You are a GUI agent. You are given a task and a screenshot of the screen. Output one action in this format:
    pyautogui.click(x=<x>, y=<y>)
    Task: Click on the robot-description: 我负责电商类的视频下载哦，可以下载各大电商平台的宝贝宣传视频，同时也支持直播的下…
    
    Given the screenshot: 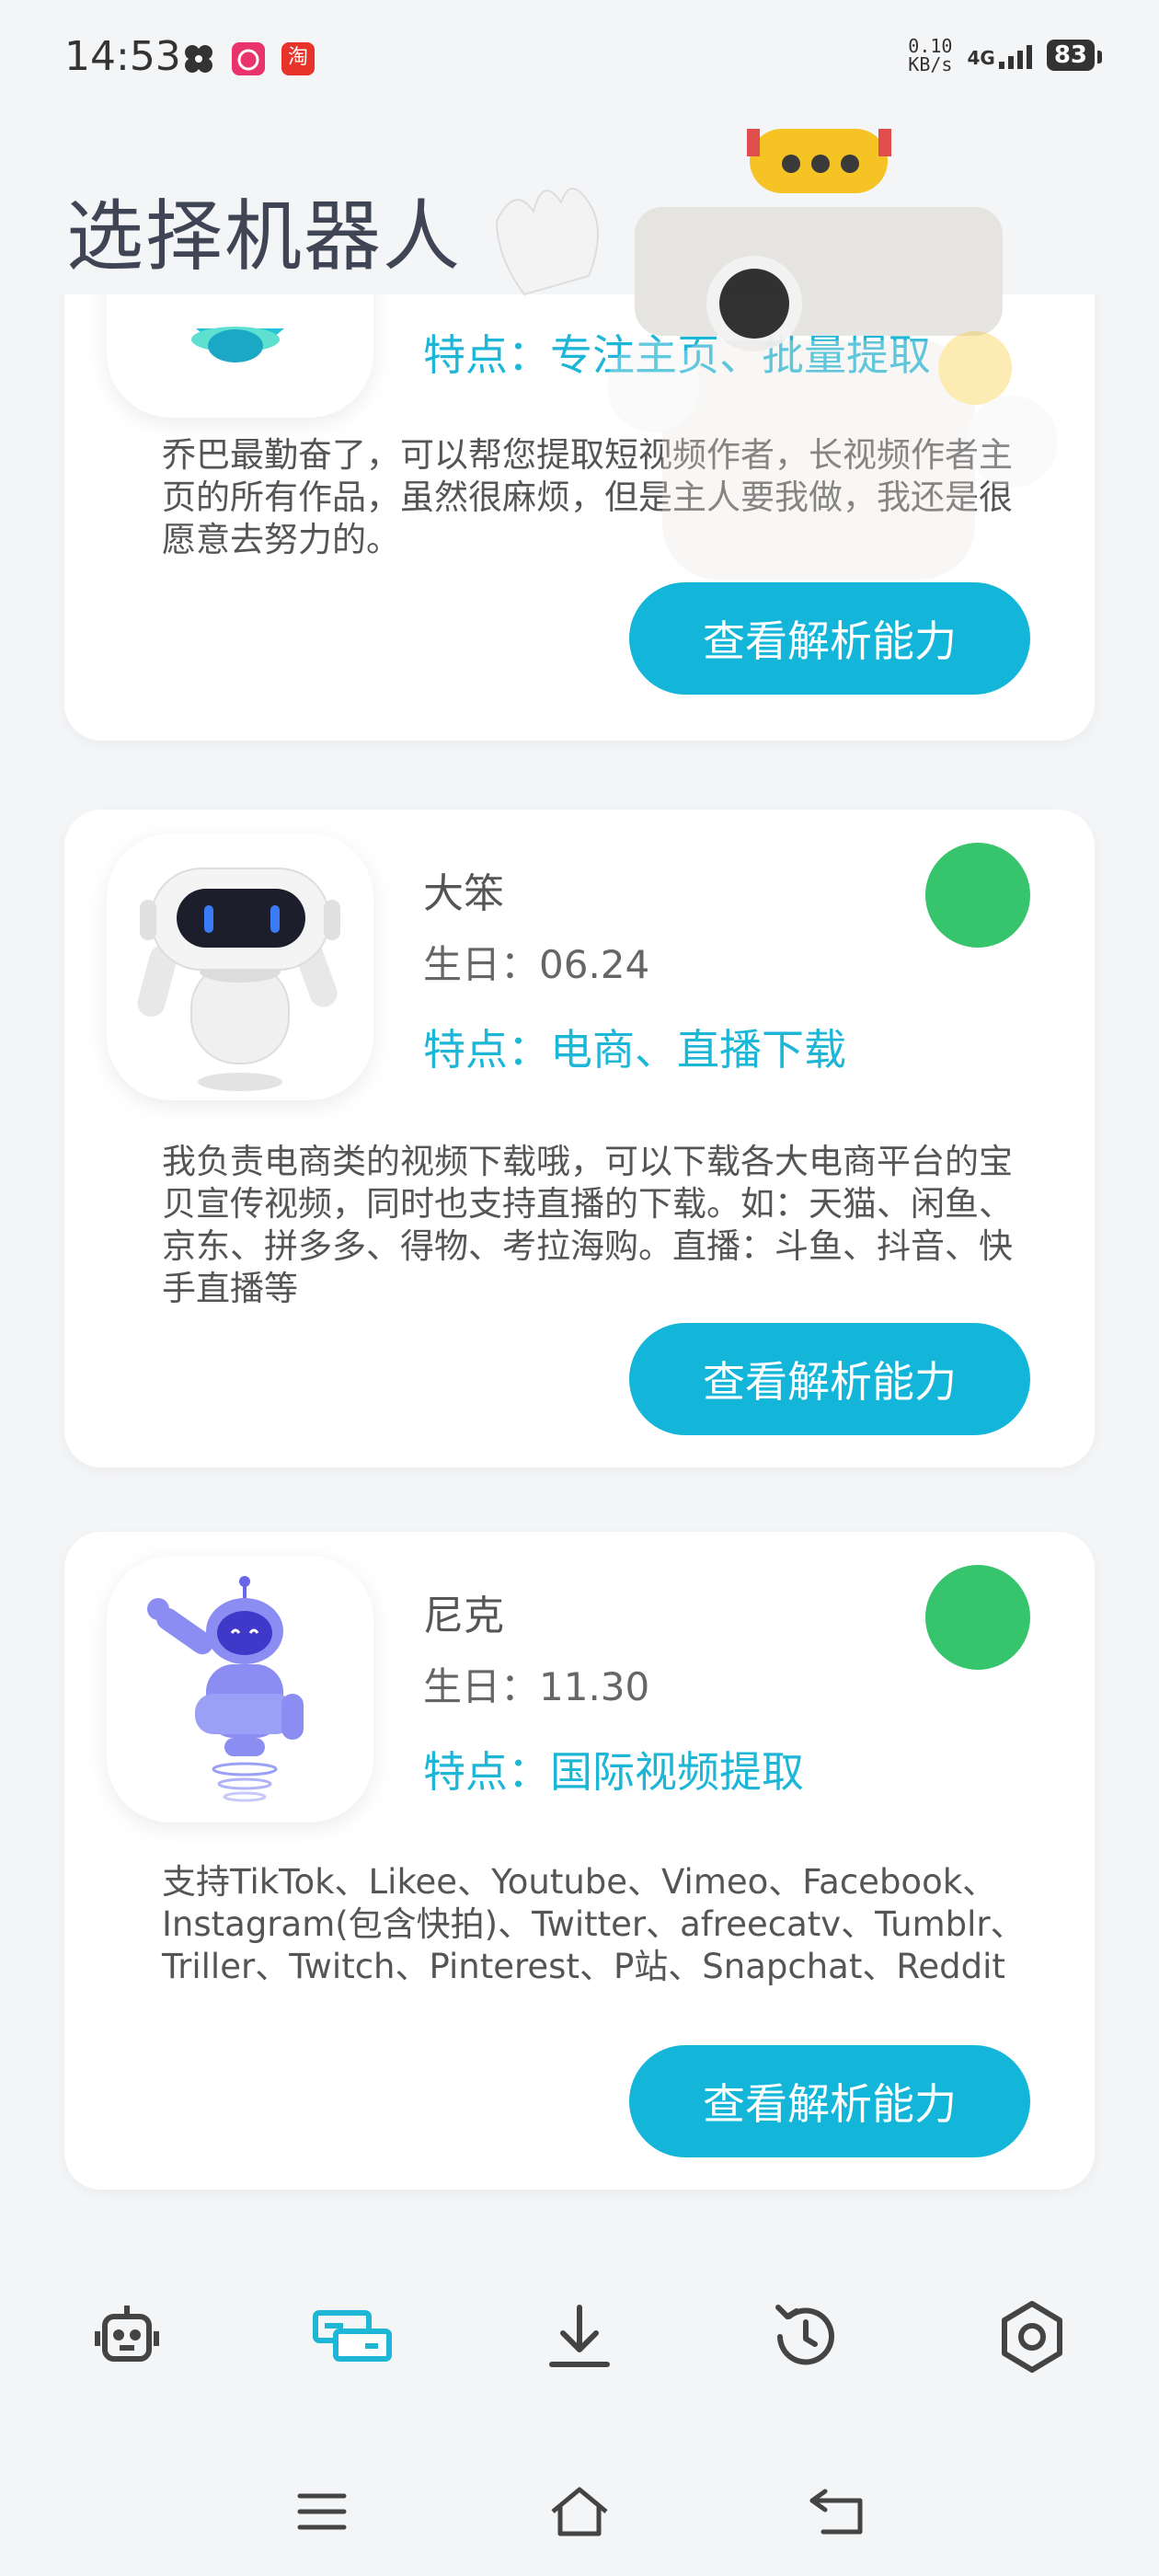 What is the action you would take?
    pyautogui.click(x=587, y=1225)
    